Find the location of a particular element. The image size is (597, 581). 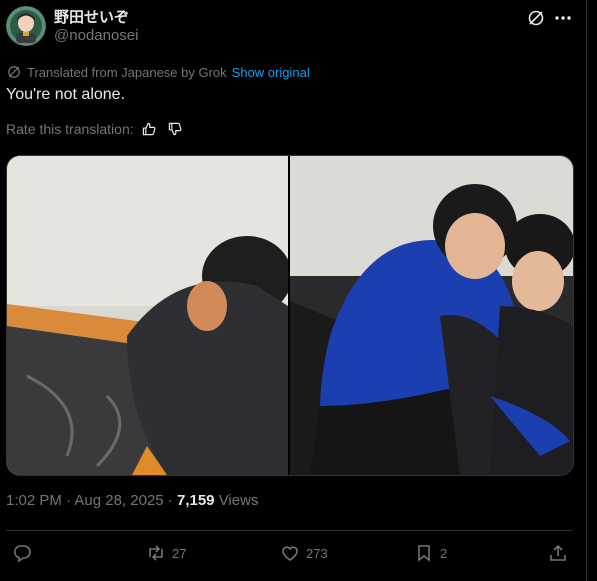

user-handle: @nodanosei is located at coordinates (96, 35).